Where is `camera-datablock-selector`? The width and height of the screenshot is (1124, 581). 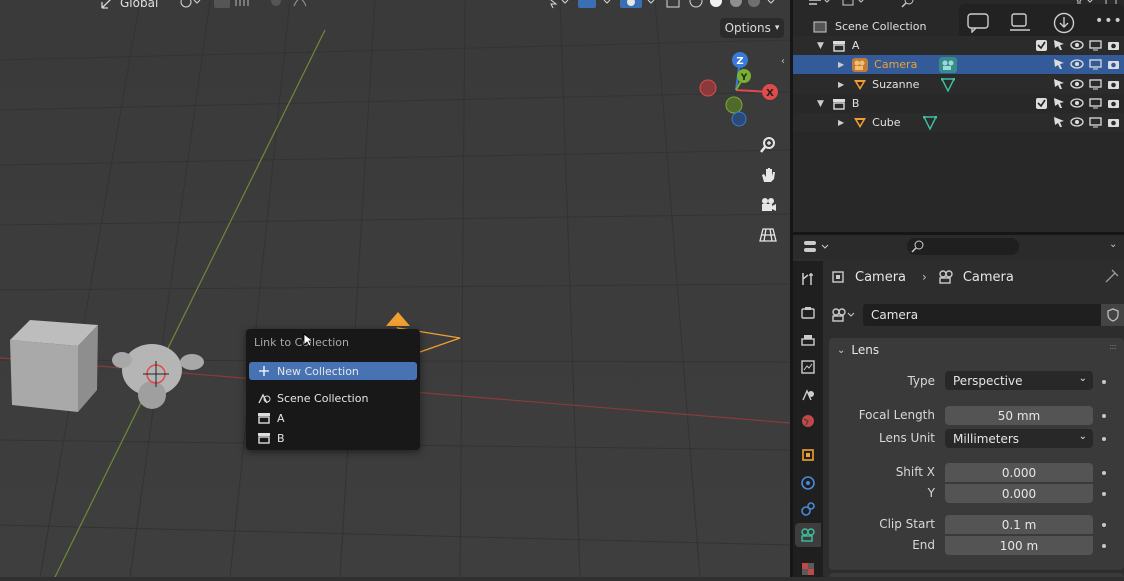 camera-datablock-selector is located at coordinates (845, 315).